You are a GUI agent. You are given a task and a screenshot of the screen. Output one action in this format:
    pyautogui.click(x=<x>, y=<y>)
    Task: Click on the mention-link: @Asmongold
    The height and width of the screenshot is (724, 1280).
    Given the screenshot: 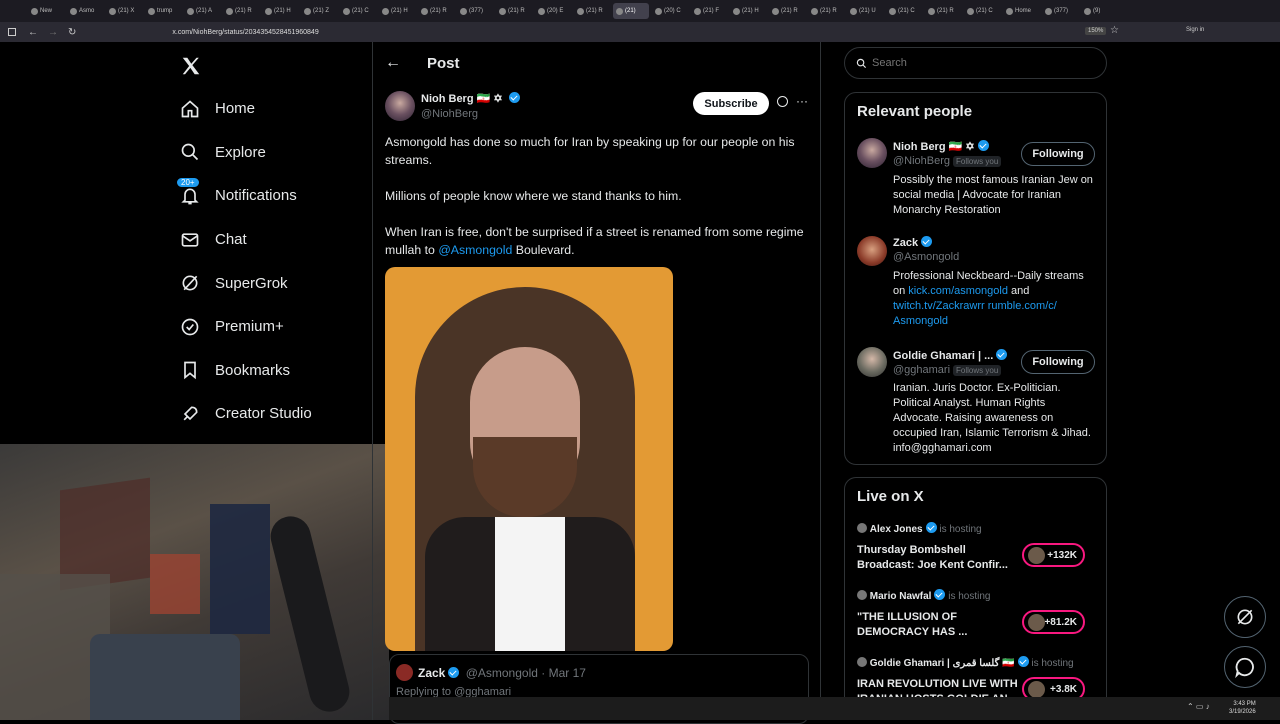 What is the action you would take?
    pyautogui.click(x=475, y=250)
    